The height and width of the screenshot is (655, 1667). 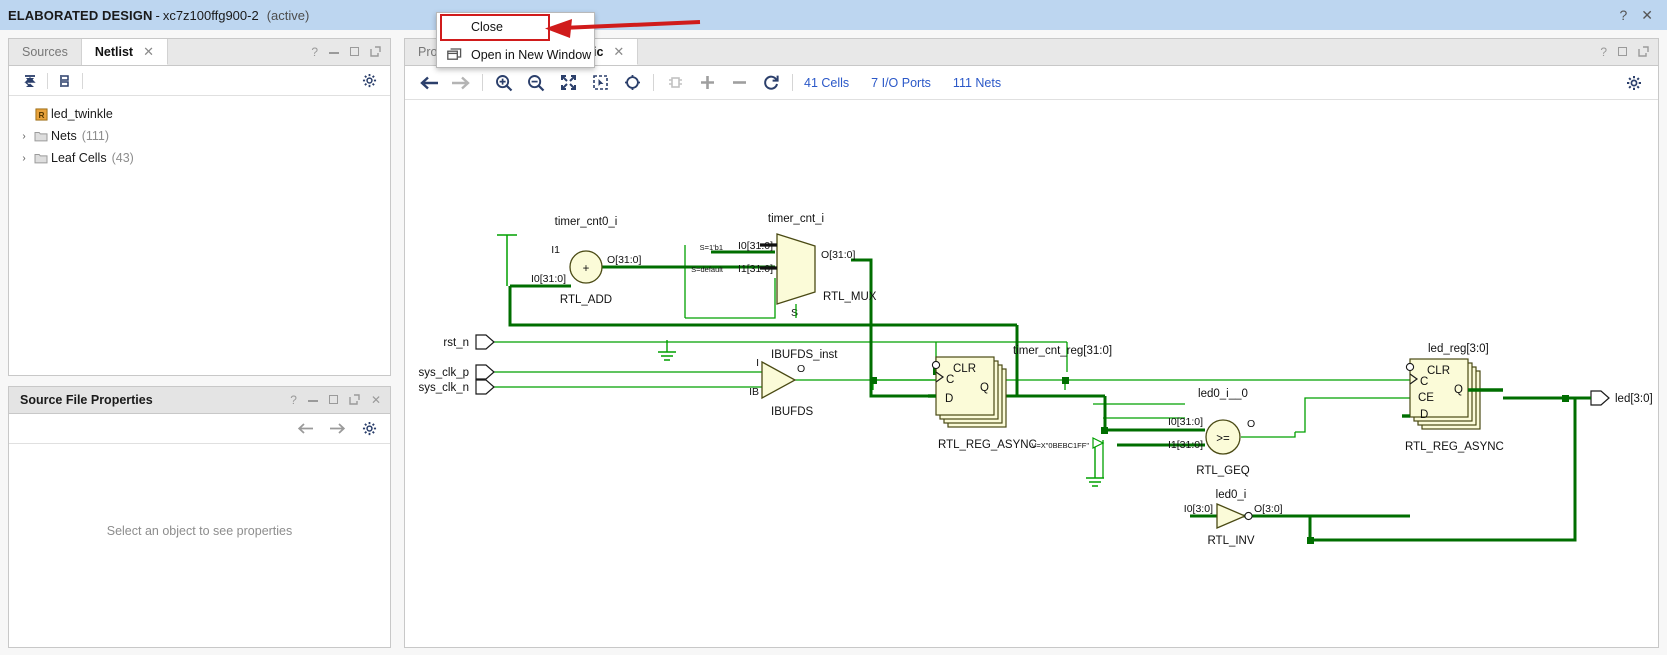 I want to click on properties-maximize-icon, so click(x=333, y=400).